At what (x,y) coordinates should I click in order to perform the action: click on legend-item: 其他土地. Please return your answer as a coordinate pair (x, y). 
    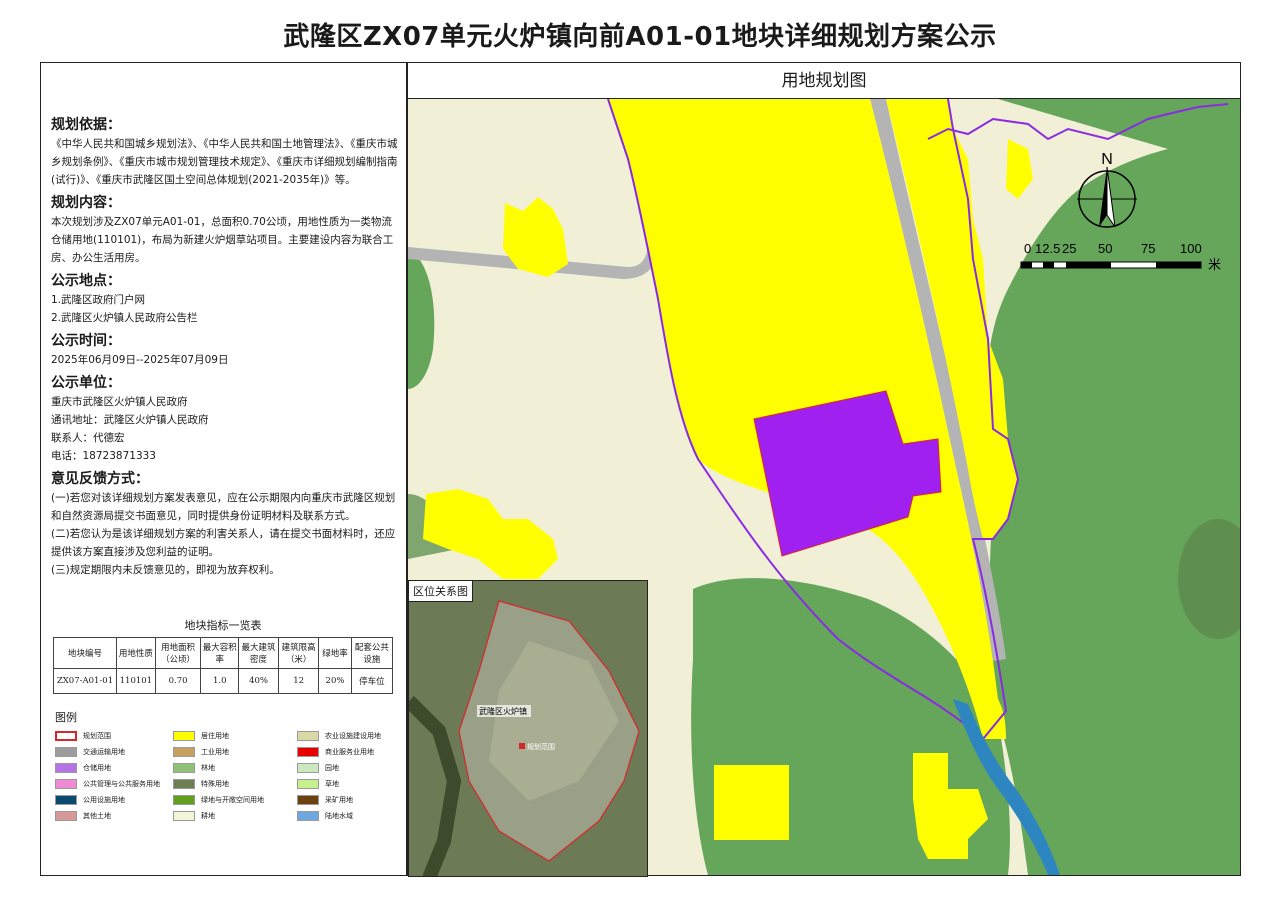
    Looking at the image, I should click on (114, 816).